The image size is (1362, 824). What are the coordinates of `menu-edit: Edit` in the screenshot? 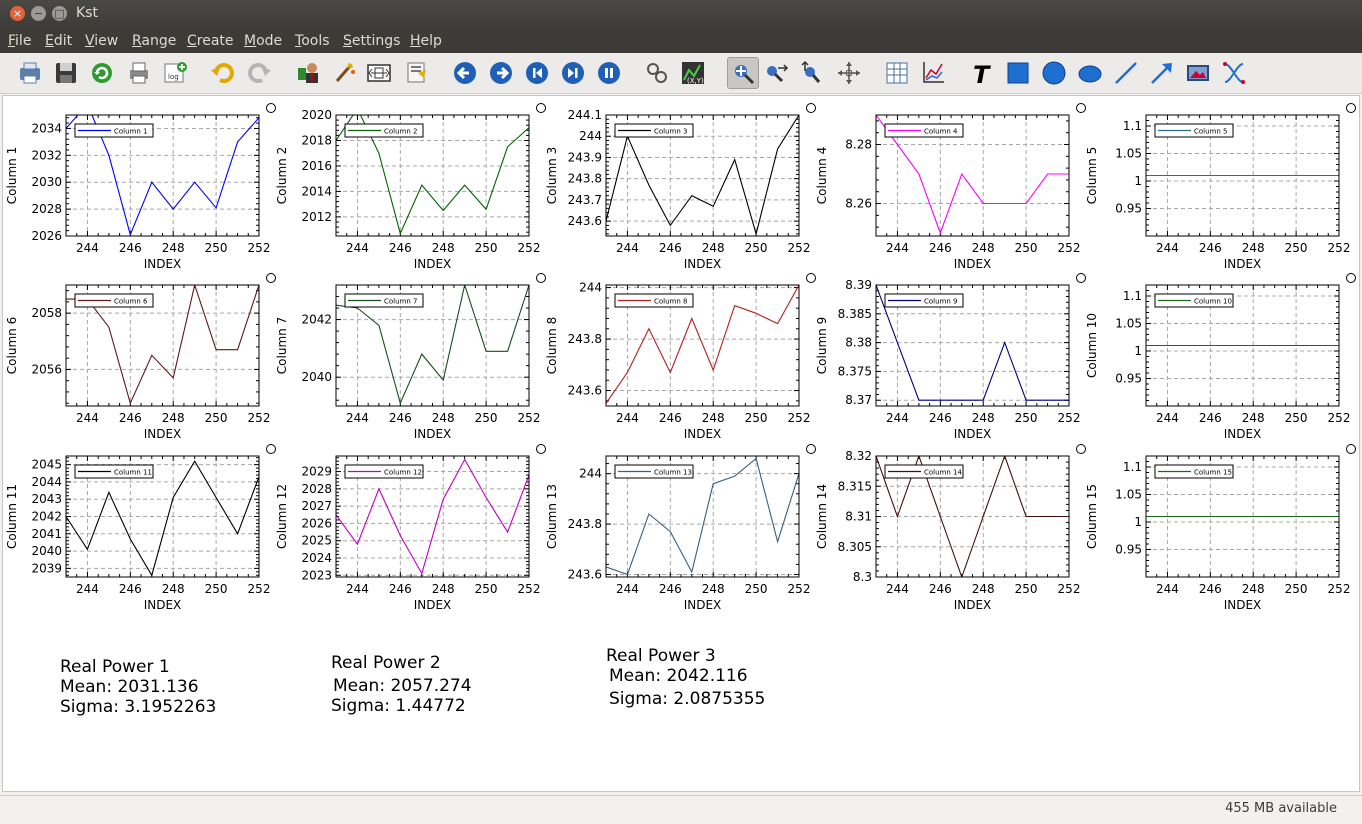 It's located at (58, 41).